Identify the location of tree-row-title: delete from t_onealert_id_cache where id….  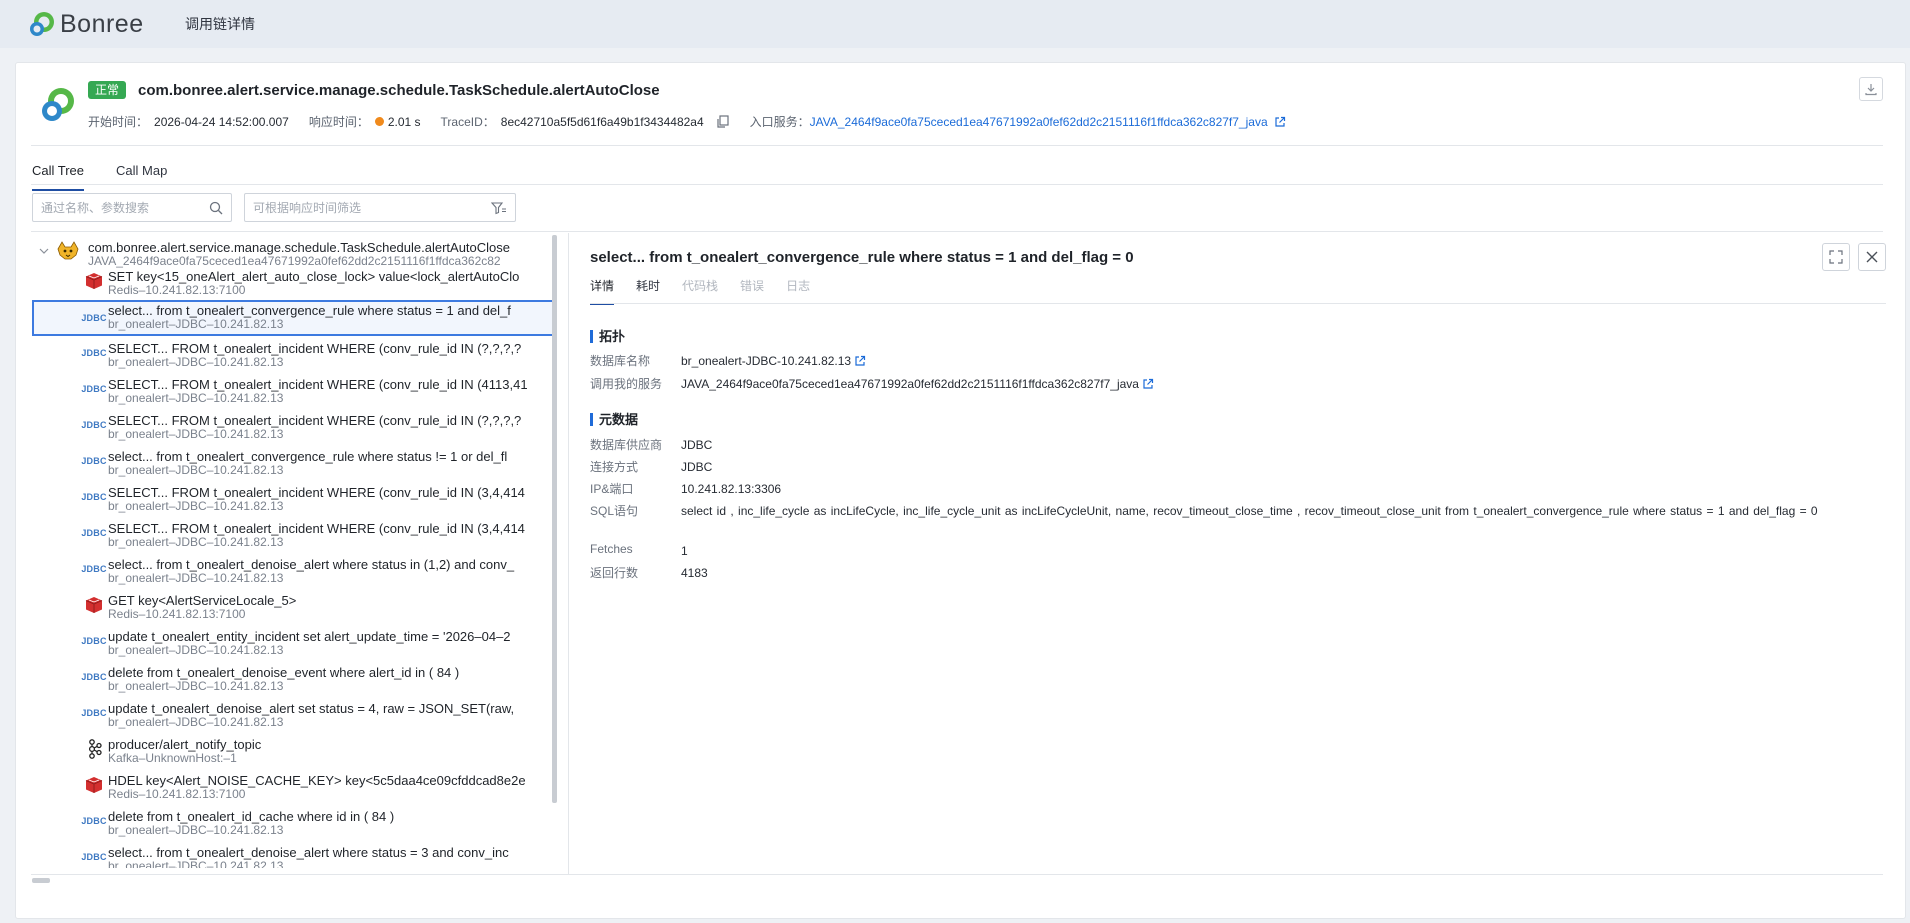
(251, 816).